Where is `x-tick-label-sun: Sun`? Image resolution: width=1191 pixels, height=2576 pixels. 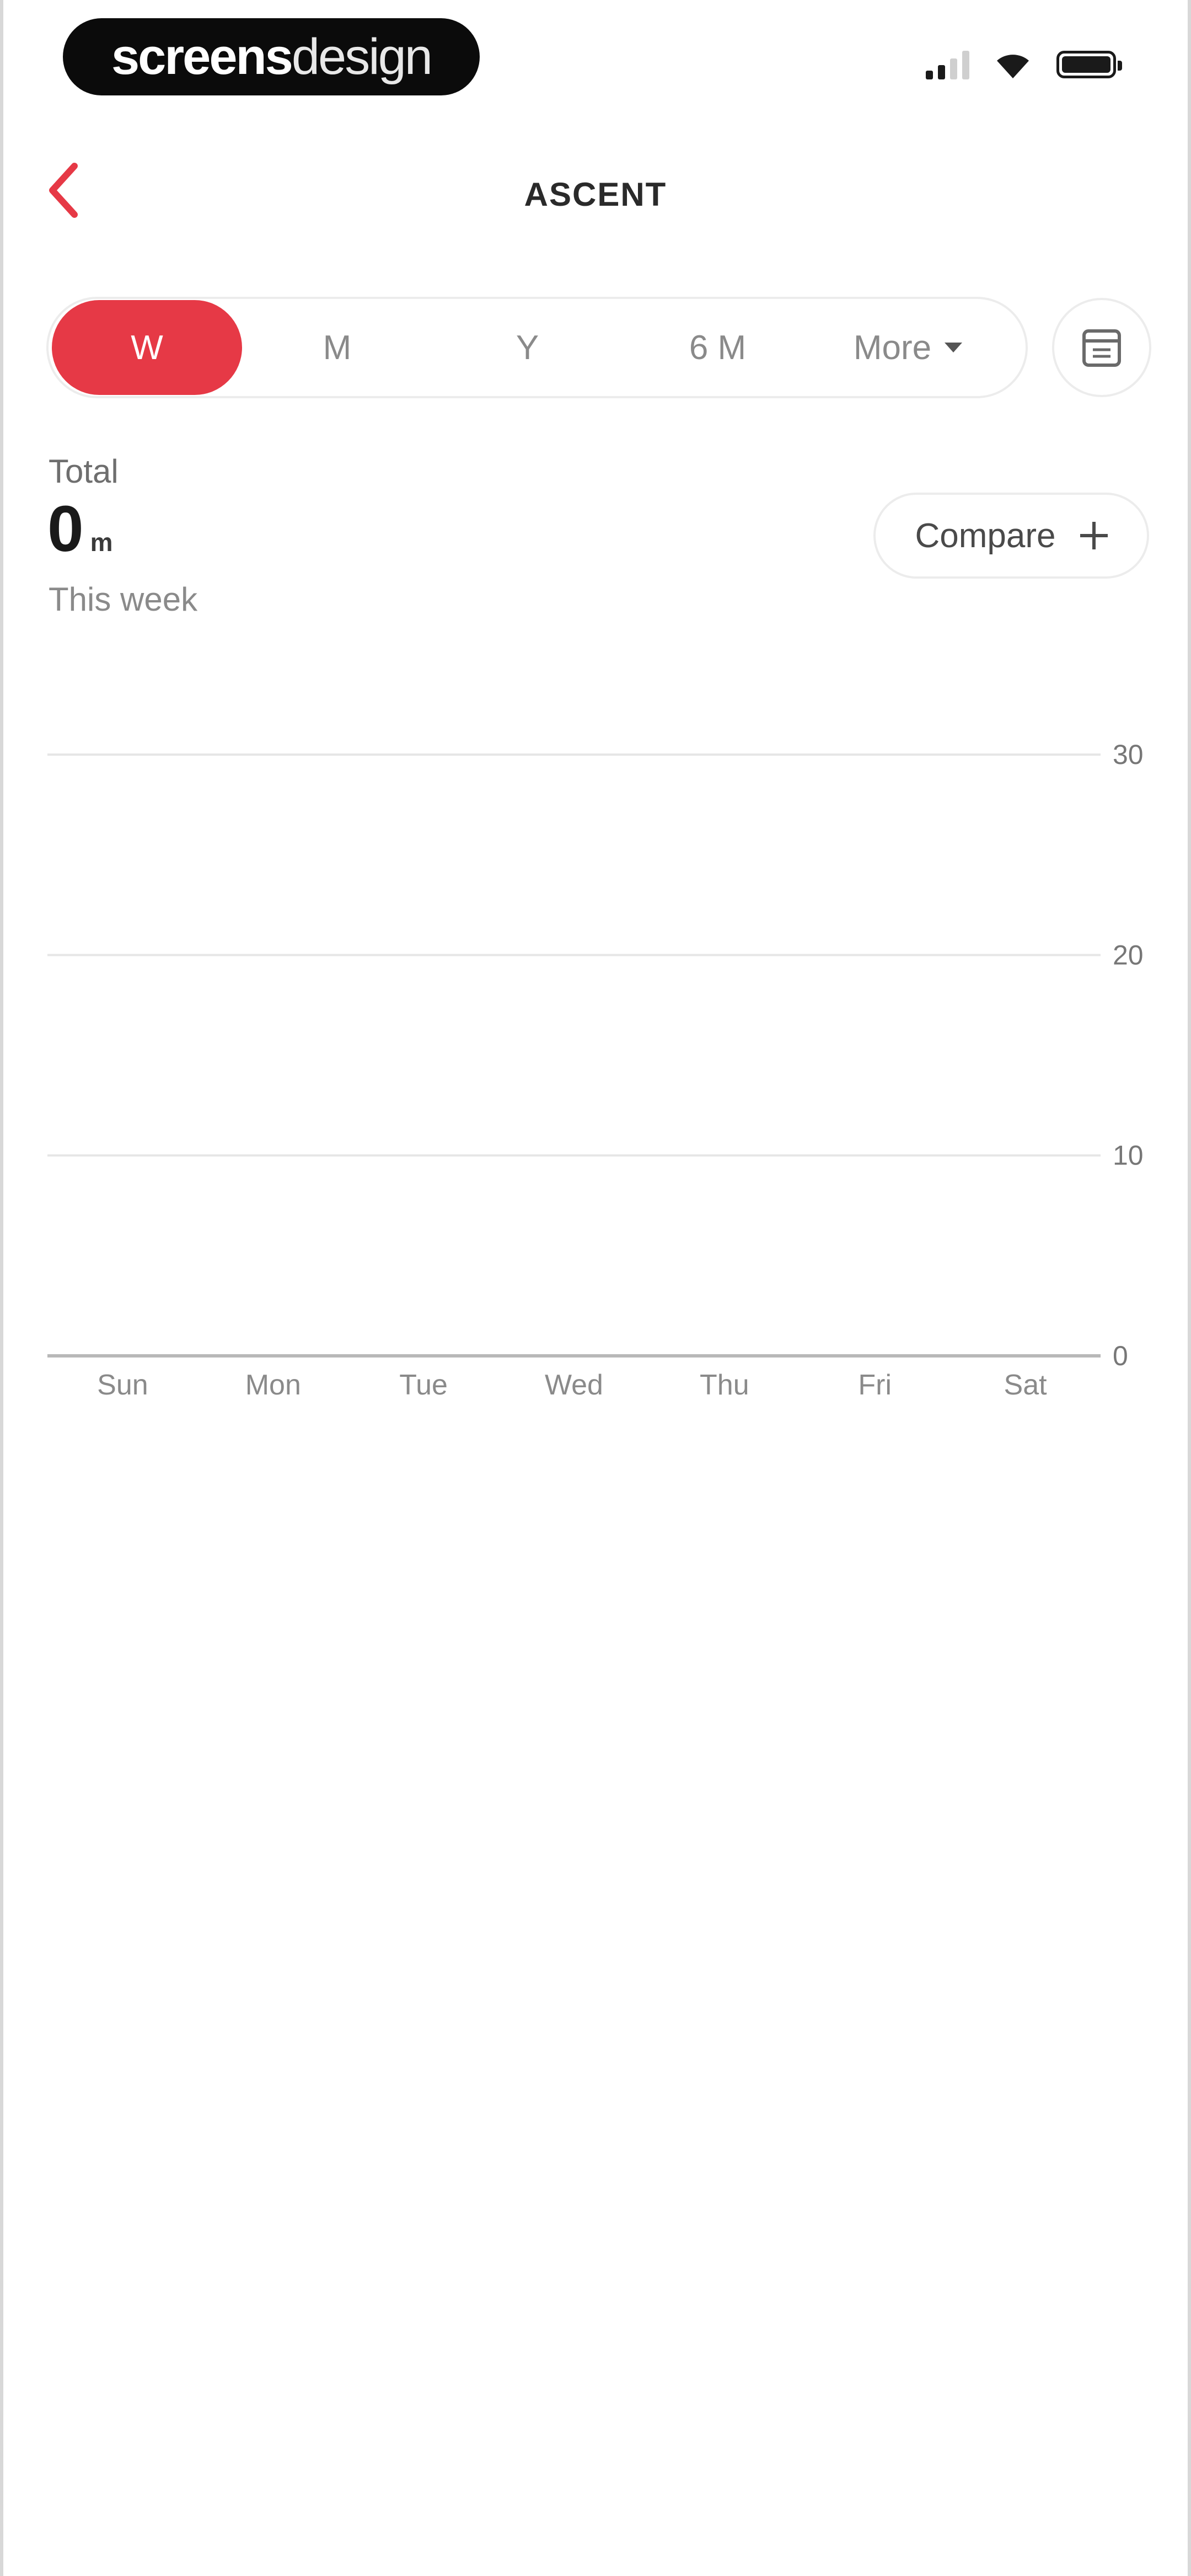
x-tick-label-sun: Sun is located at coordinates (122, 1385).